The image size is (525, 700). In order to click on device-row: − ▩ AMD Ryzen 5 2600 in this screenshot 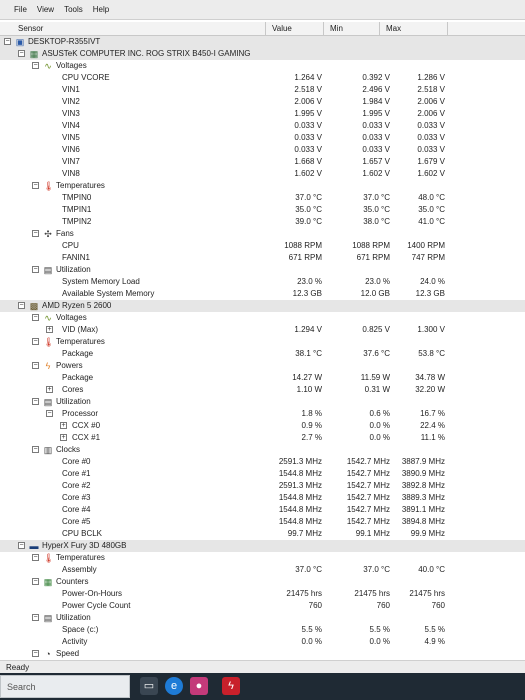, I will do `click(262, 306)`.